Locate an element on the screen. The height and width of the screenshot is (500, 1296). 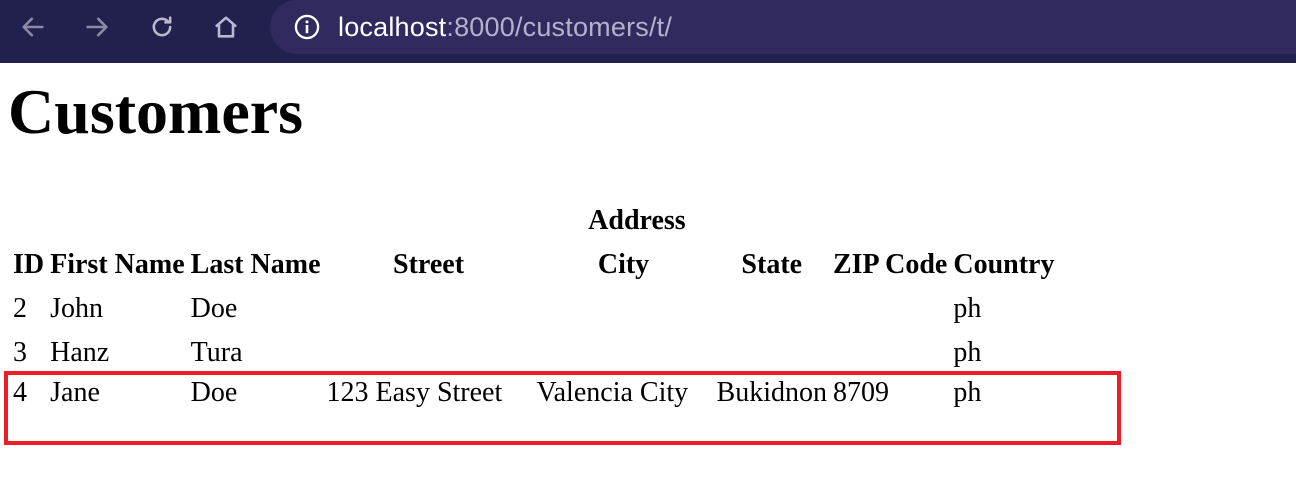
cell-street: 123 Easy Street is located at coordinates (414, 392).